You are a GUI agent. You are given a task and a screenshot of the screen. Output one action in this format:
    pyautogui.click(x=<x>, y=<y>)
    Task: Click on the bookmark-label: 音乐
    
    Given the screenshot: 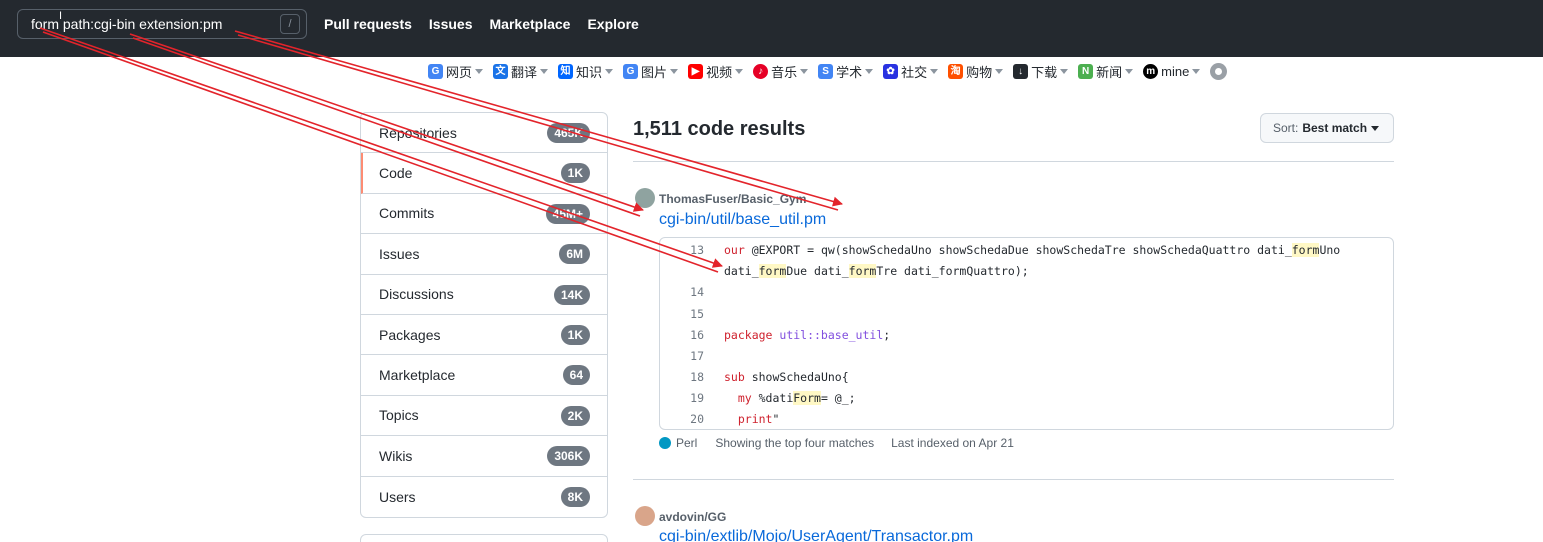 What is the action you would take?
    pyautogui.click(x=784, y=72)
    